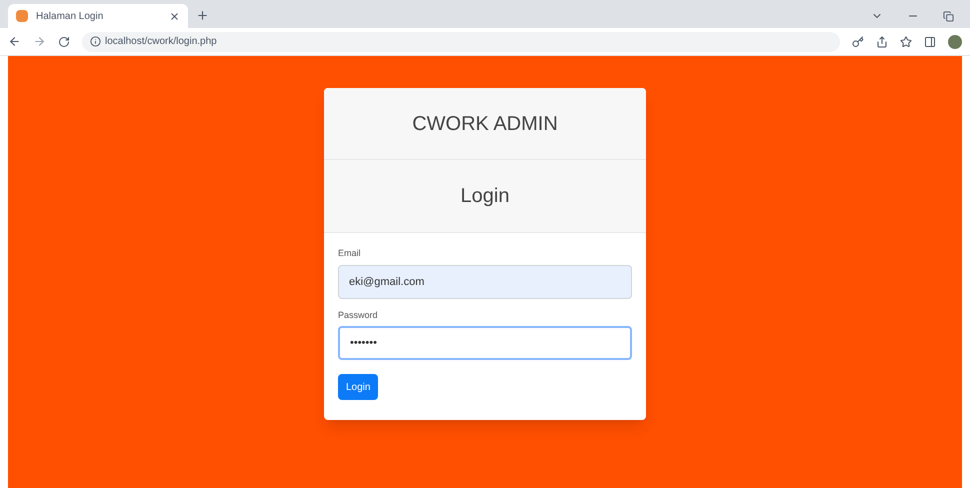  Describe the element at coordinates (174, 16) in the screenshot. I see `close-icon` at that location.